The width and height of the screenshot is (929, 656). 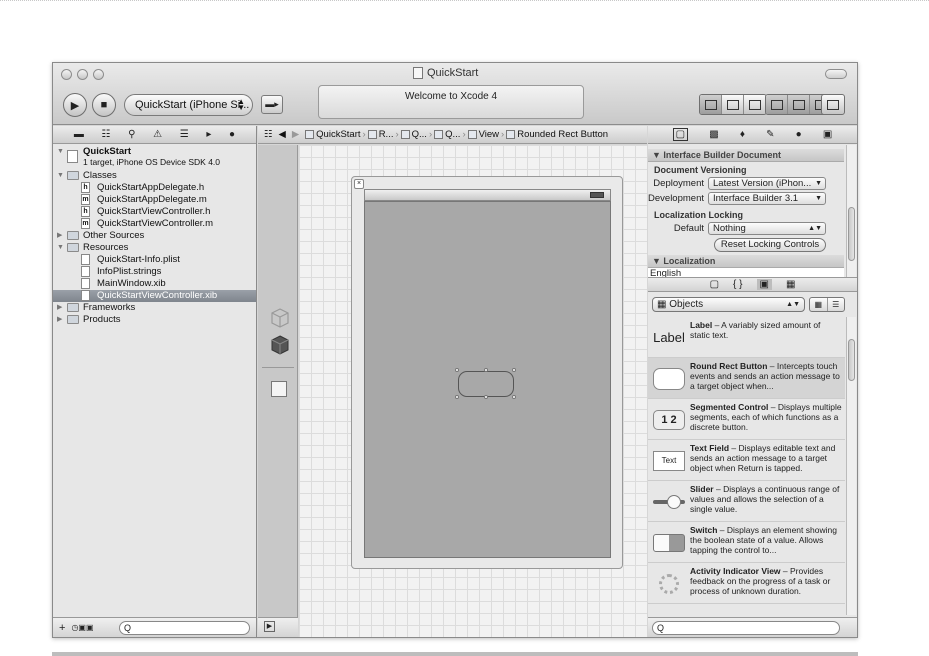 I want to click on localization-list-item: English, so click(x=746, y=272).